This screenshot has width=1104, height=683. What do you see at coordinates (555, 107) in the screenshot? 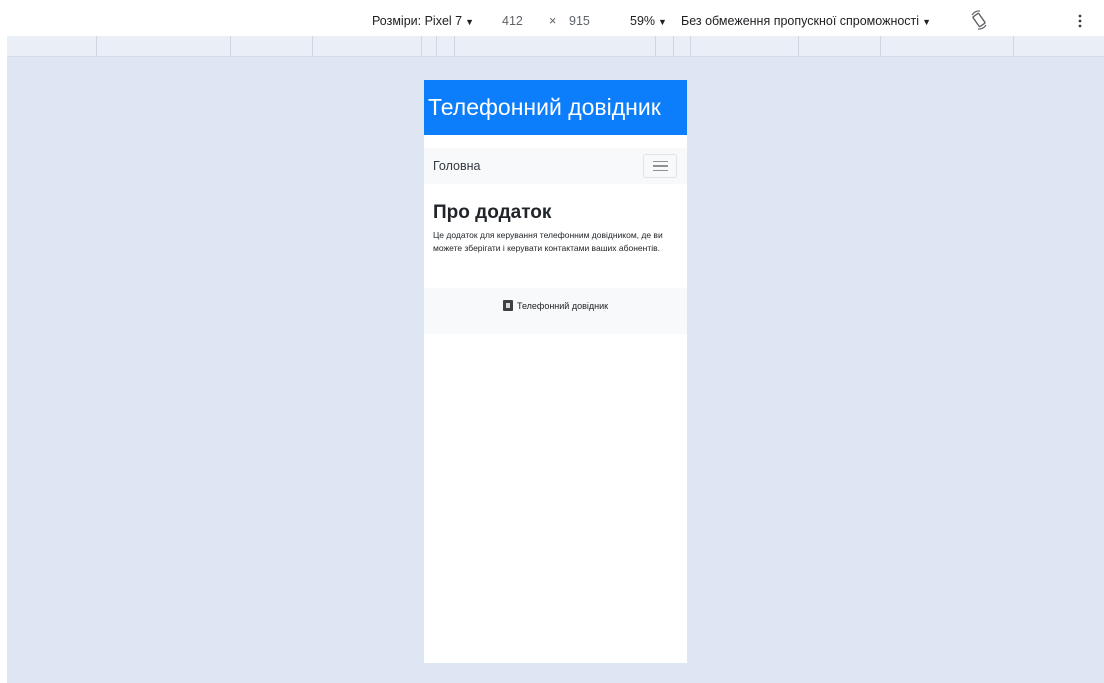
I see `app-header-title: Телефонний довідник` at bounding box center [555, 107].